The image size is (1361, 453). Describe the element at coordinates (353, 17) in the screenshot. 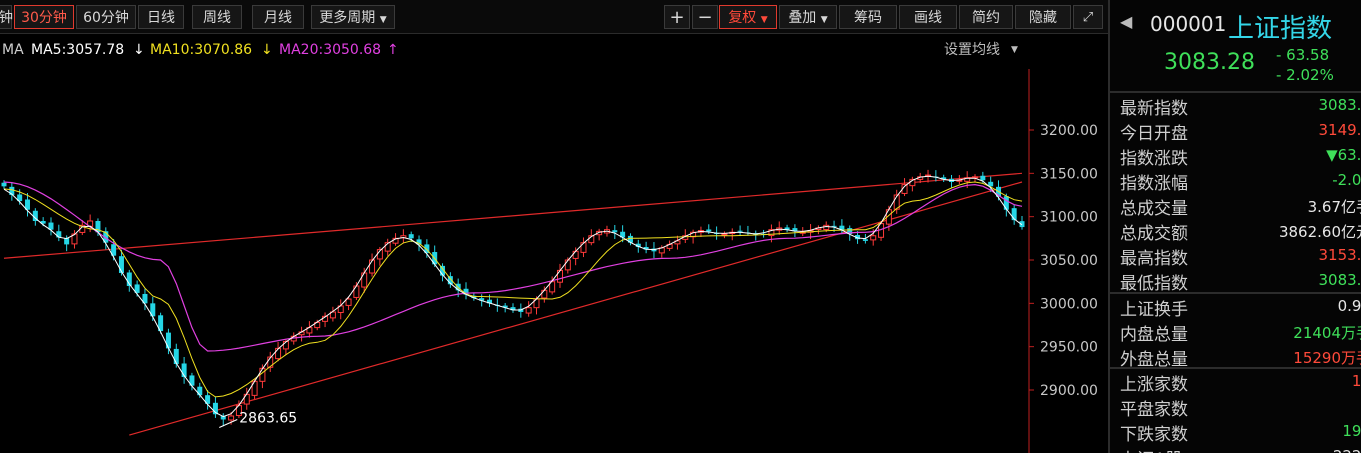

I see `more-periods-dropdown: 更多周期 ▼` at that location.